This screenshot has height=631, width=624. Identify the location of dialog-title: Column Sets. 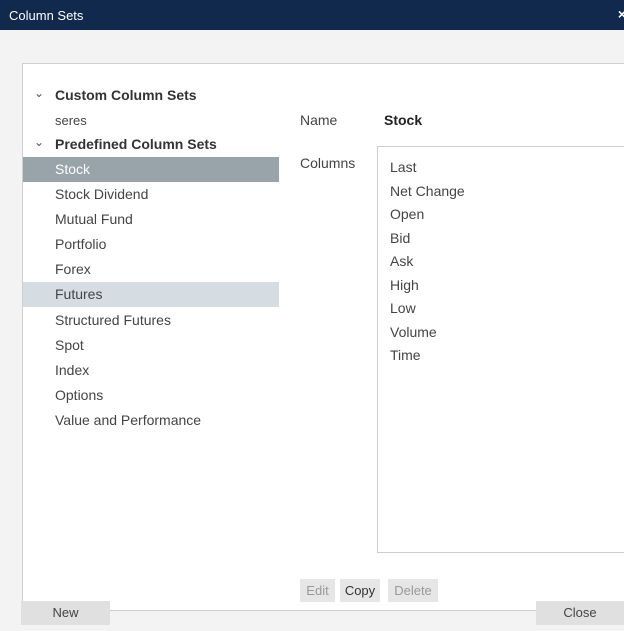
(46, 15).